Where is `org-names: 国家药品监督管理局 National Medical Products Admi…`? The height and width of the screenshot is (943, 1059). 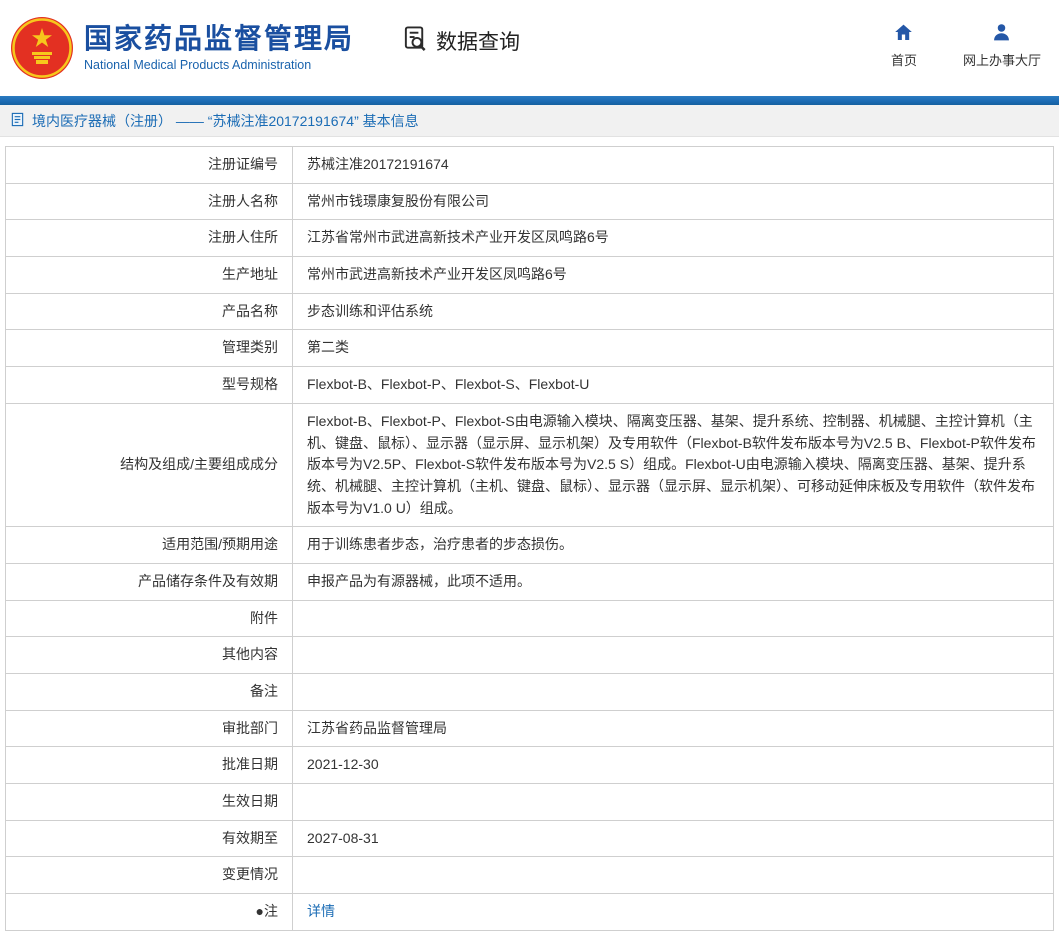
org-names: 国家药品监督管理局 National Medical Products Admi… is located at coordinates (219, 47).